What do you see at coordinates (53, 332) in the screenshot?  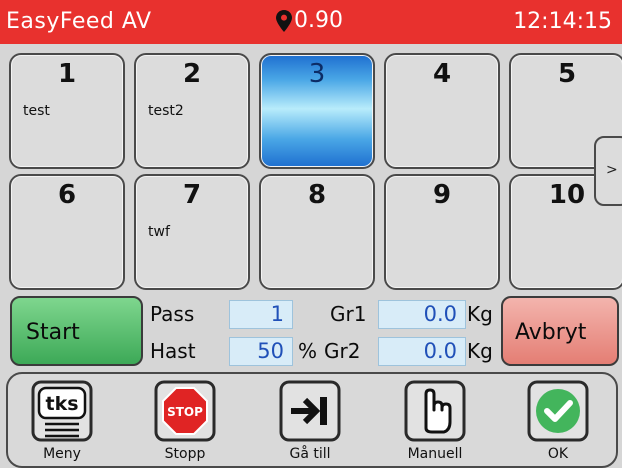 I see `start-button-label: Start` at bounding box center [53, 332].